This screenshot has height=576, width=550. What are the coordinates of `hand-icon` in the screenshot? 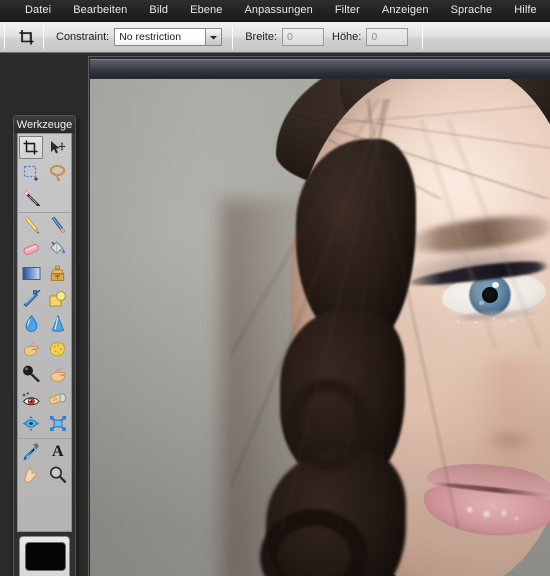 It's located at (31, 474).